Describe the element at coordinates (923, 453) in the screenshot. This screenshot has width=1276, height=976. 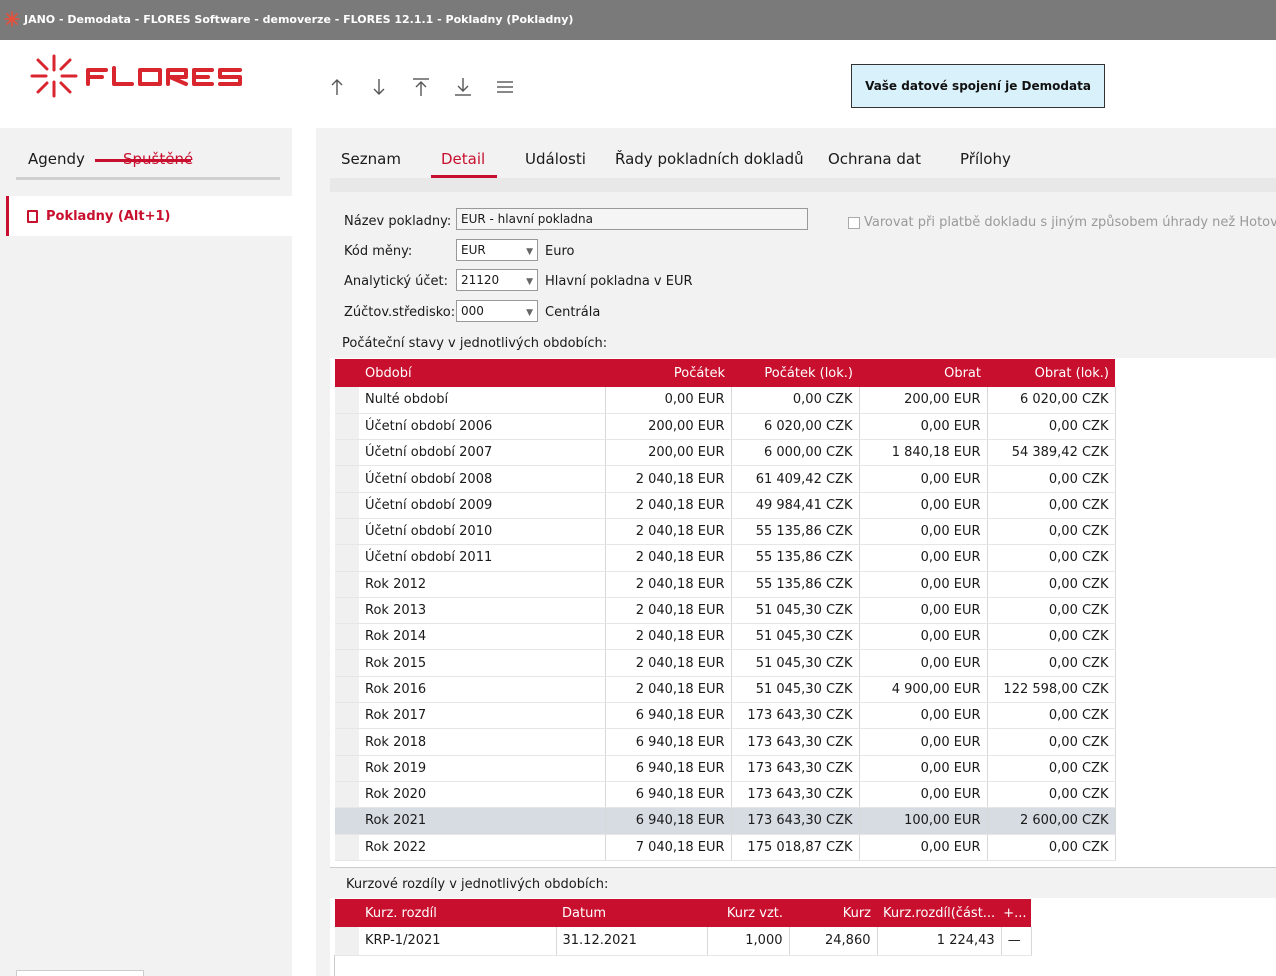
I see `table-cell: 1 840,18 EUR` at that location.